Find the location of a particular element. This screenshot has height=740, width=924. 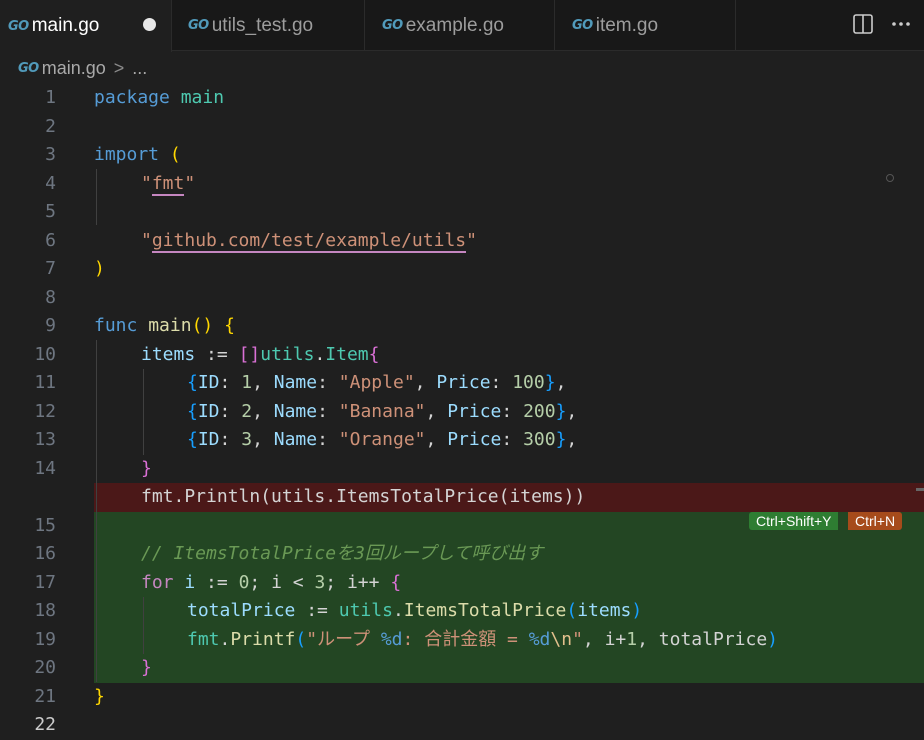

identifier: totalPrice is located at coordinates (241, 610).